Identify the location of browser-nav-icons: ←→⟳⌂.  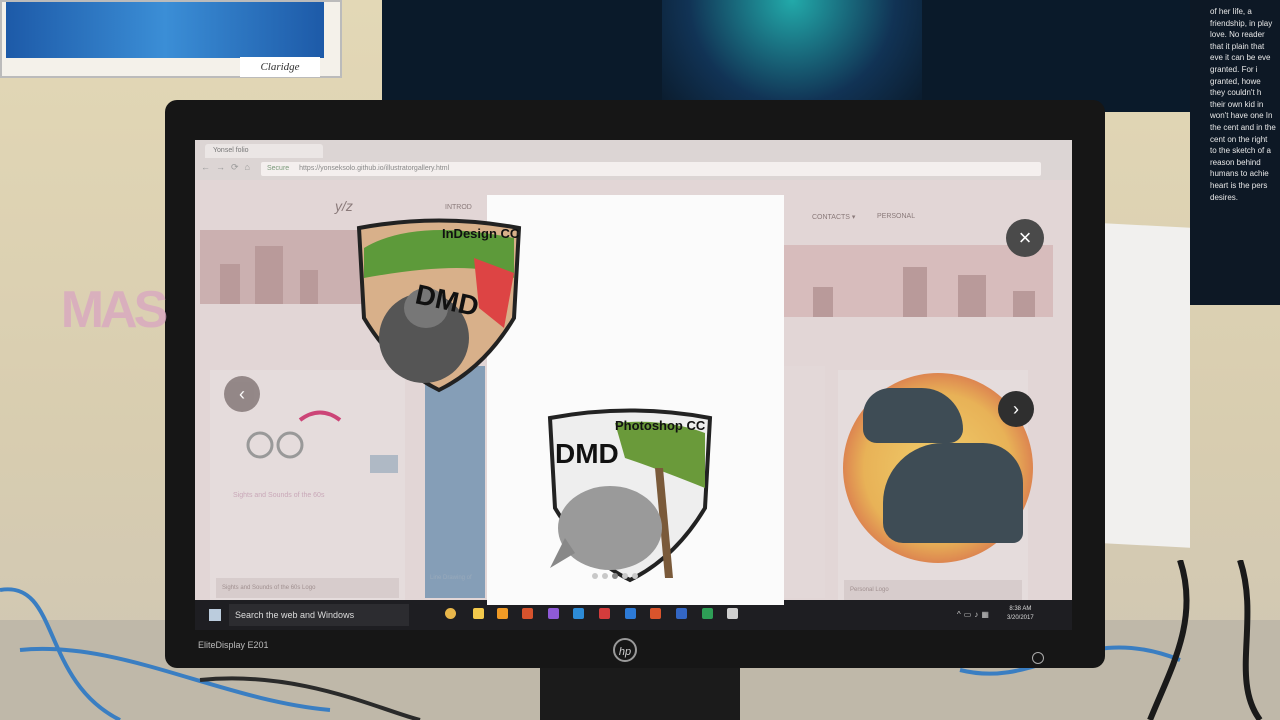
(228, 167).